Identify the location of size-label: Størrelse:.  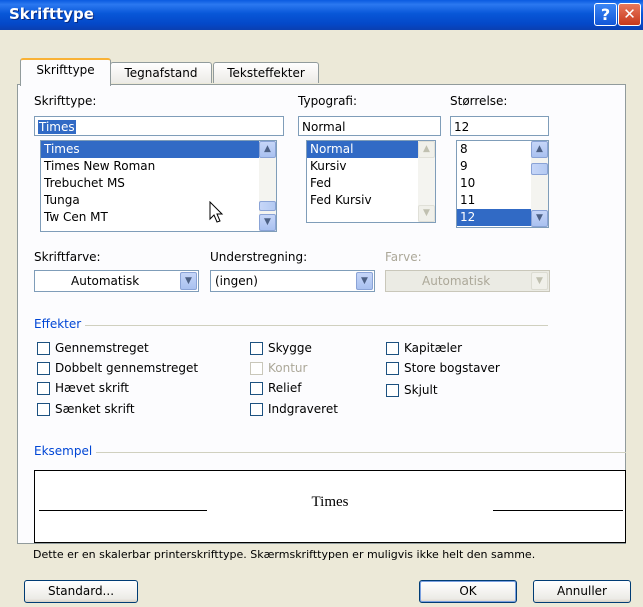
(479, 101).